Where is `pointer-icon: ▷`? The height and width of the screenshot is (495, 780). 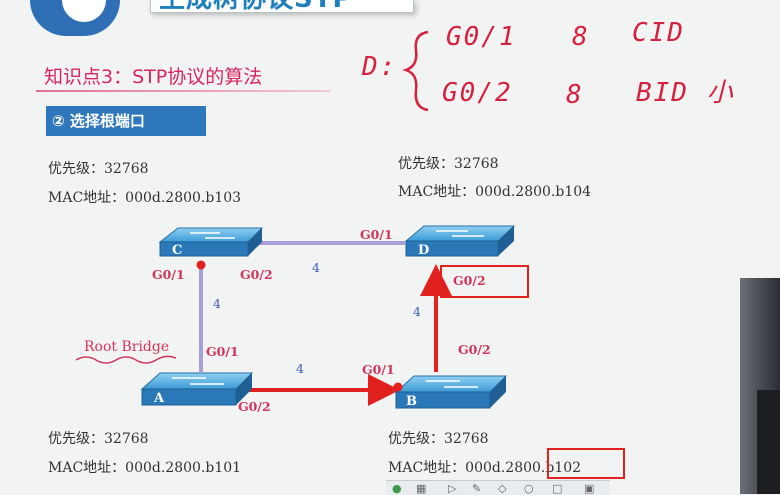 pointer-icon: ▷ is located at coordinates (452, 488).